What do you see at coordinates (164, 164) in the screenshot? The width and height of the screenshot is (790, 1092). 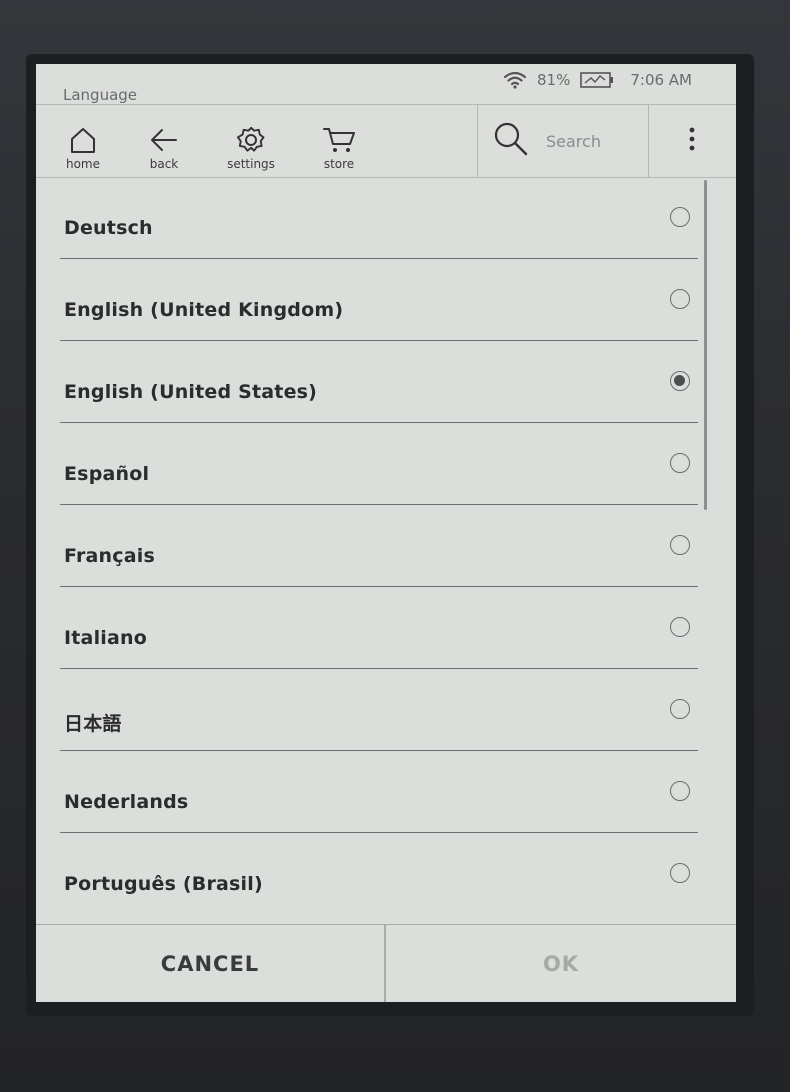 I see `back-label: back` at bounding box center [164, 164].